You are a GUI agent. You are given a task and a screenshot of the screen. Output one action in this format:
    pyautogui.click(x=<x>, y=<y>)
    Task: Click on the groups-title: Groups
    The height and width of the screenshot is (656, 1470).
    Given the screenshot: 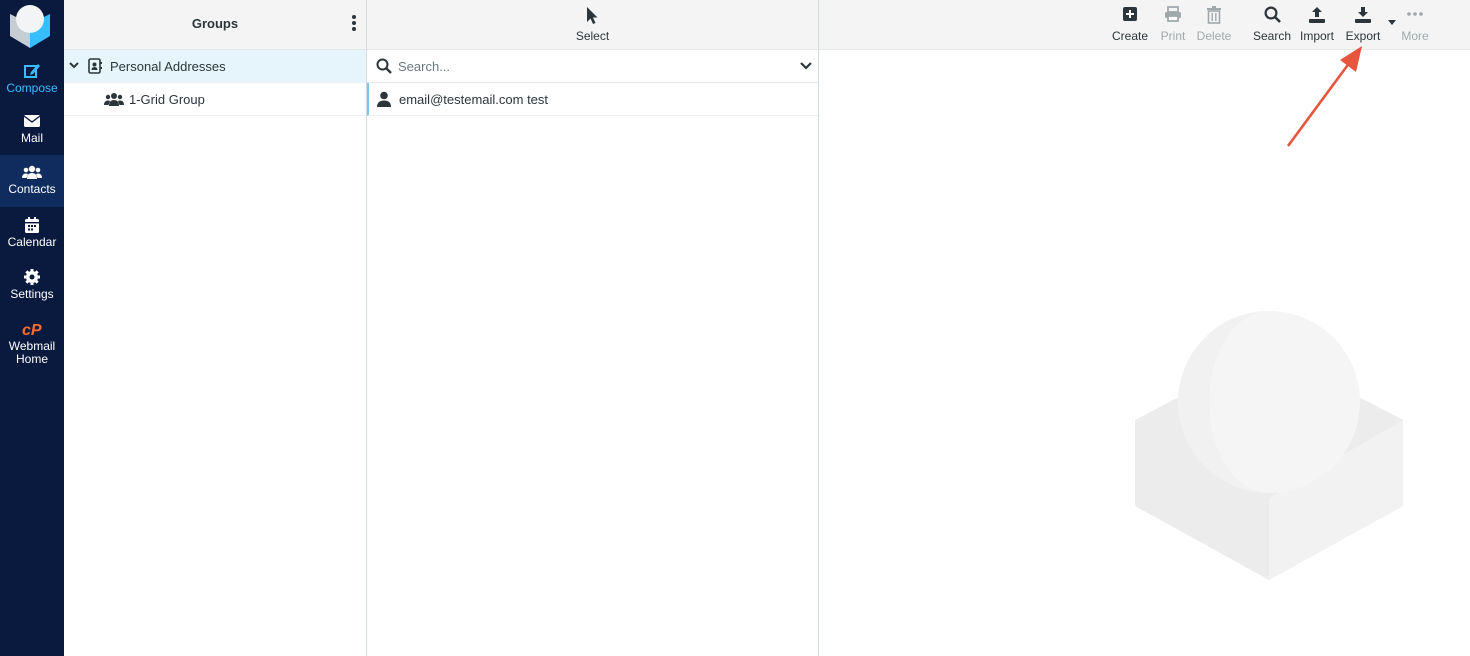 What is the action you would take?
    pyautogui.click(x=215, y=23)
    